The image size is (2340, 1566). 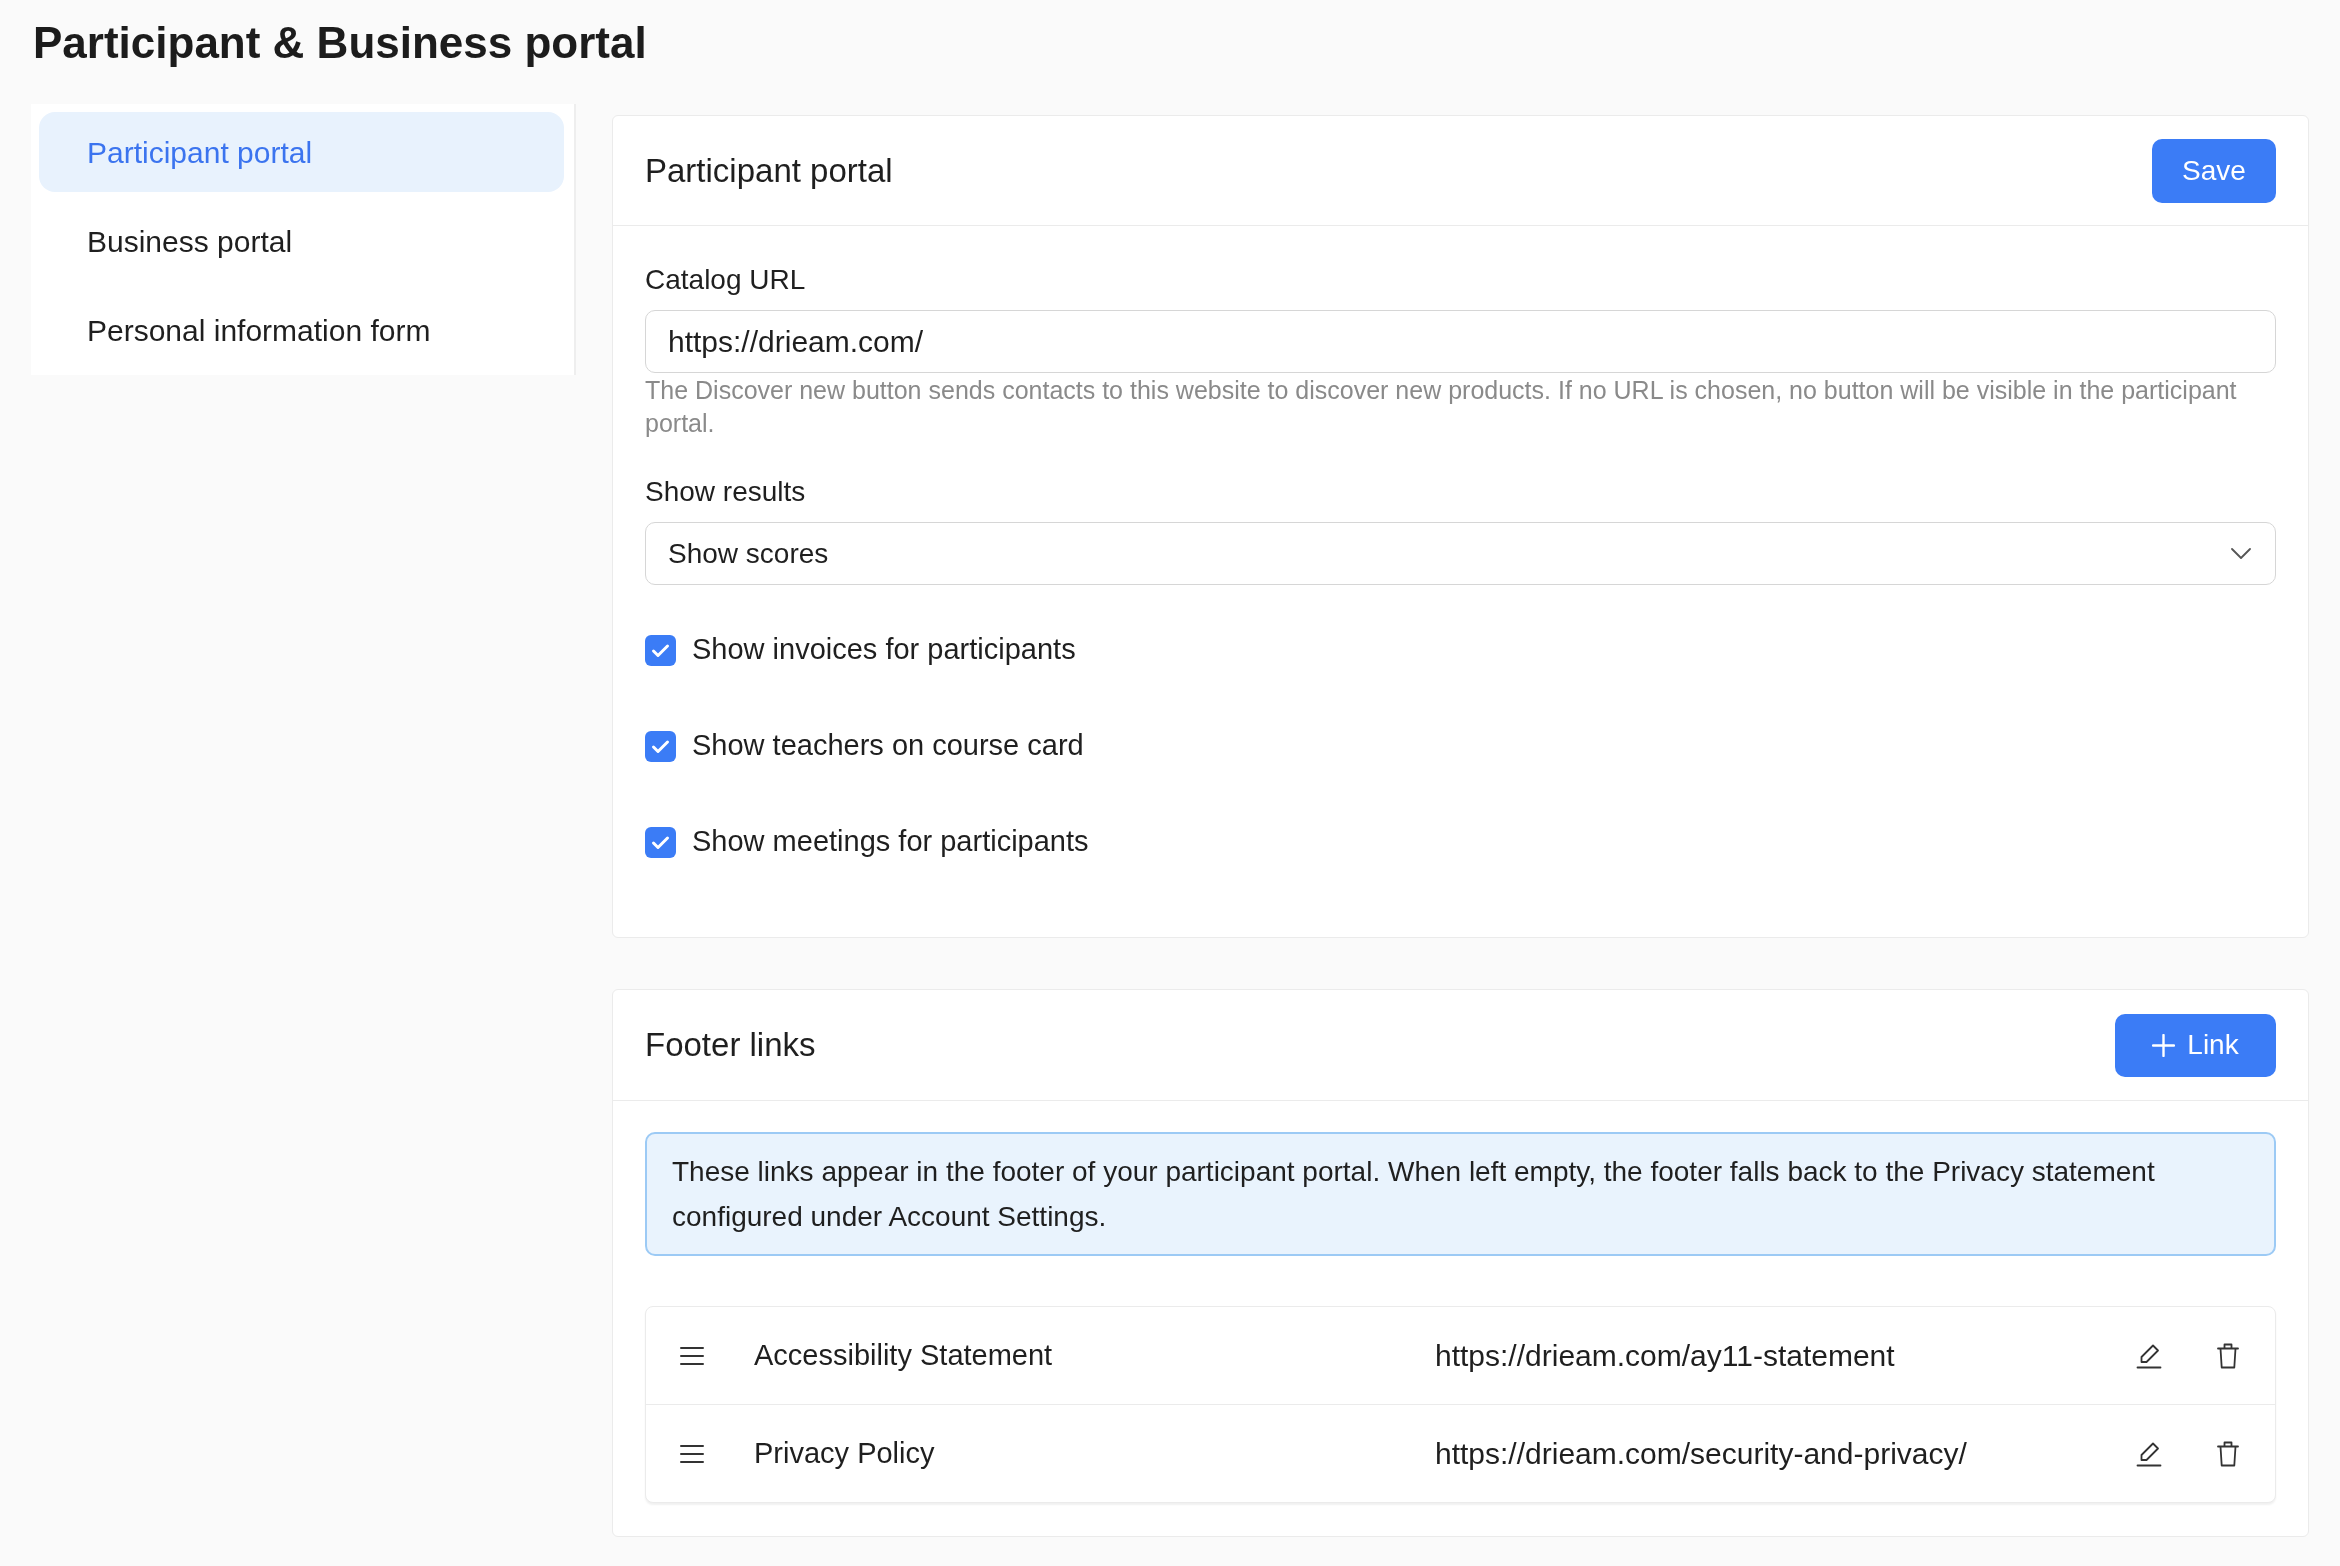 I want to click on add-link-button: Link, so click(x=2195, y=1045).